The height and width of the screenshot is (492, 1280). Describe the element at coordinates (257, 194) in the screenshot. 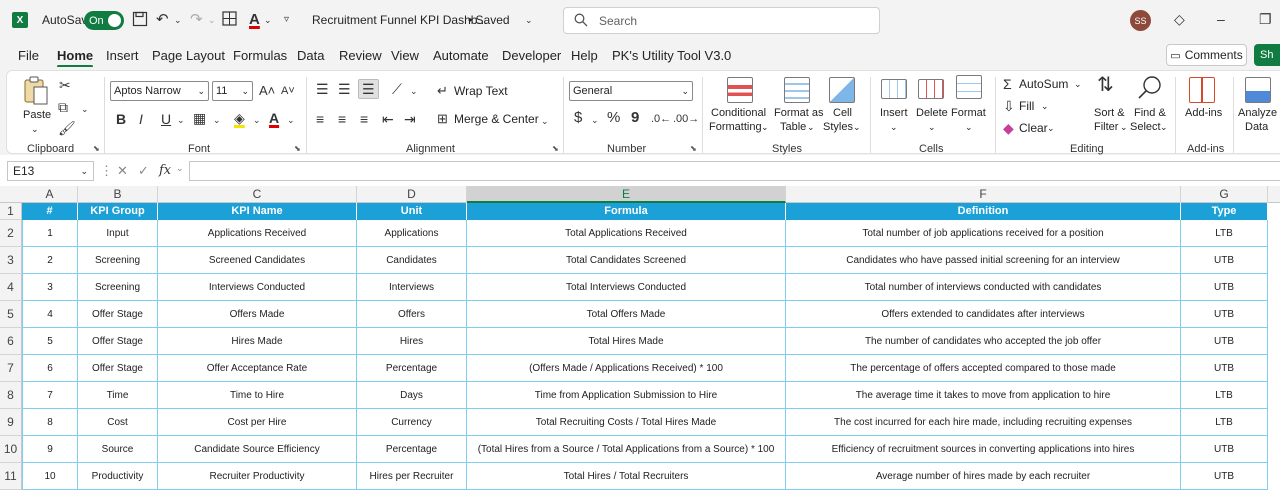

I see `column-header-c: C` at that location.